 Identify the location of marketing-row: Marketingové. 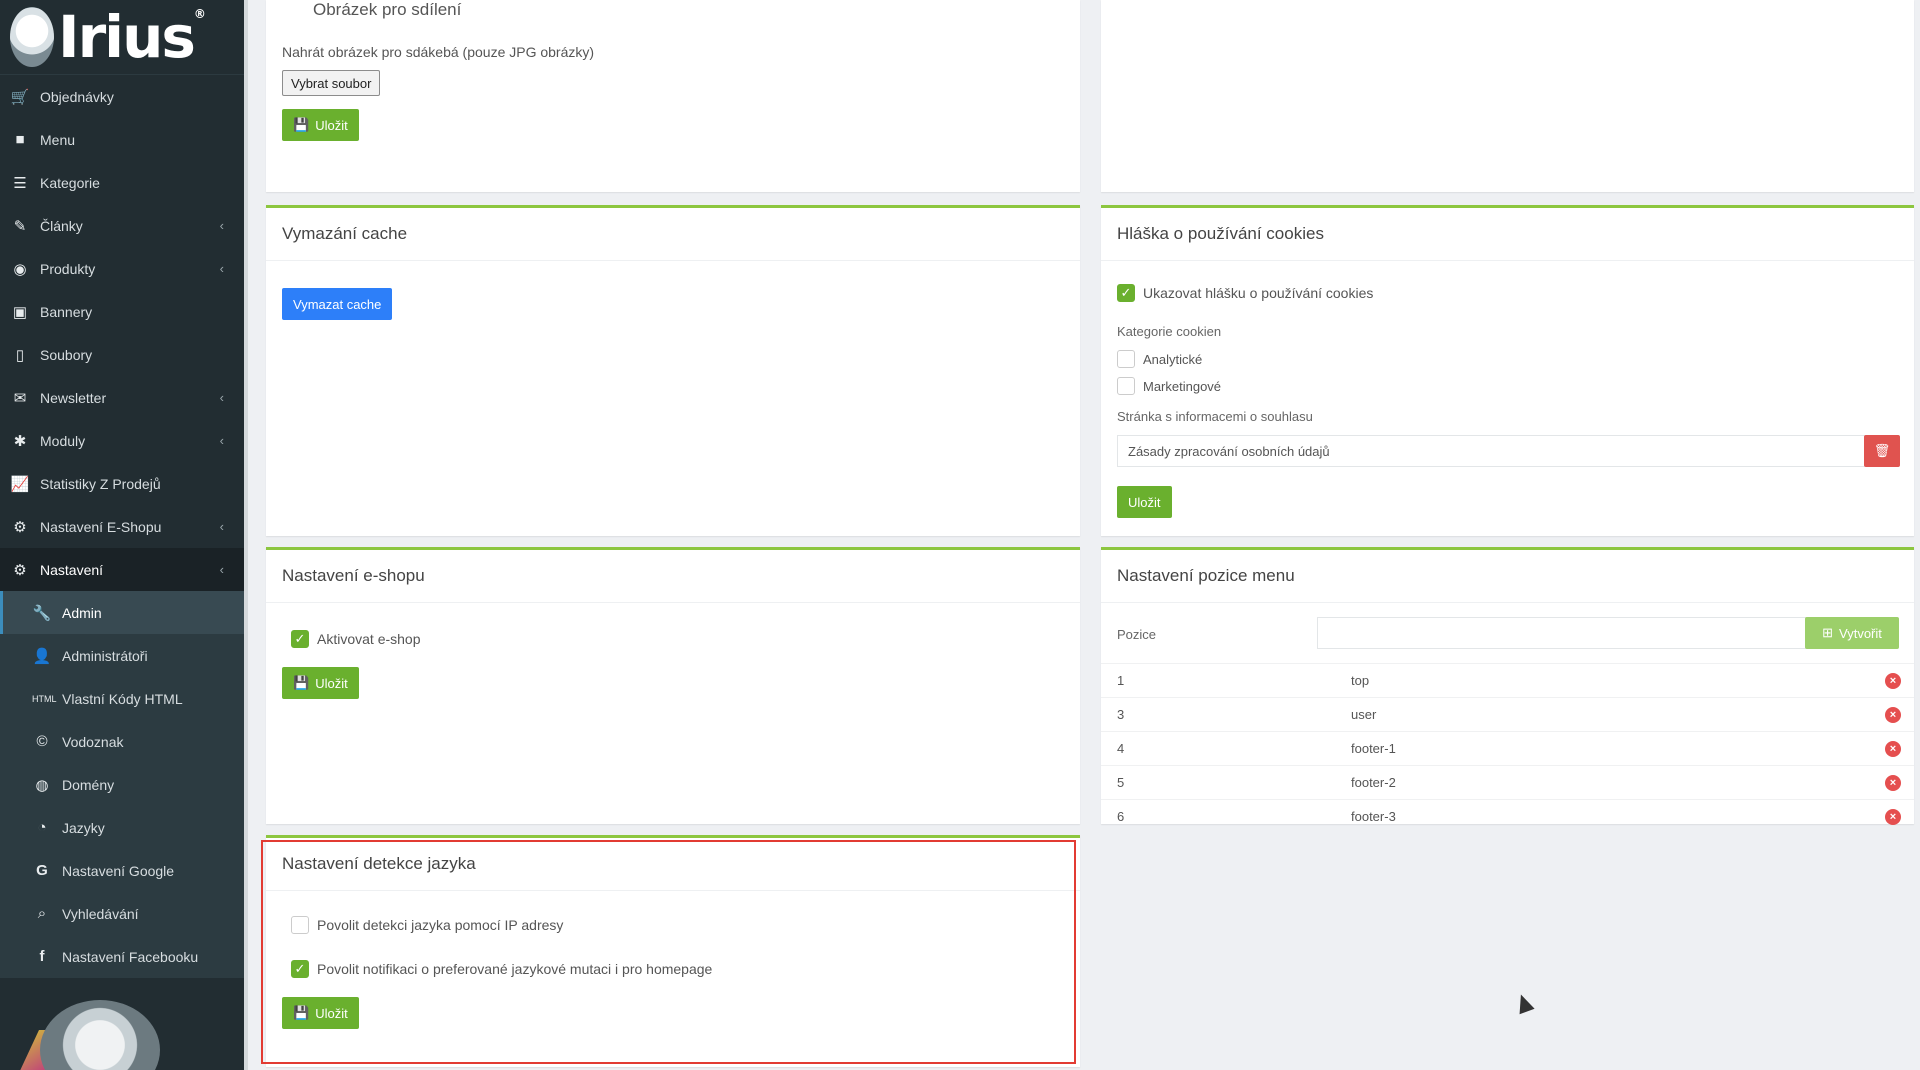
(1169, 386).